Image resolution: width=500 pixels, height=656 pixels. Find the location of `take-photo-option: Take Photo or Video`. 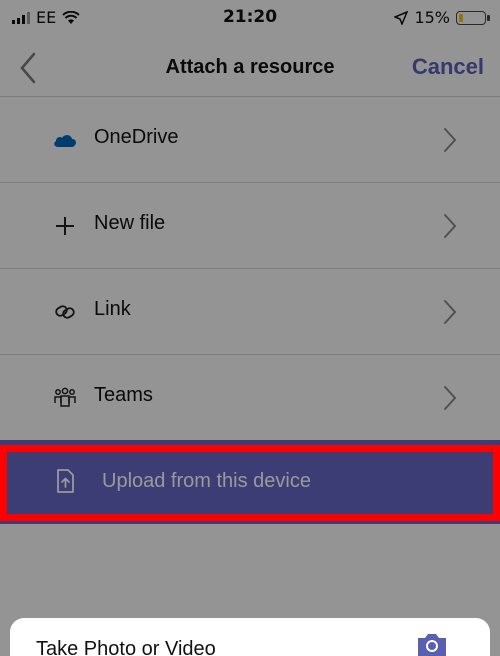

take-photo-option: Take Photo or Video is located at coordinates (126, 647).